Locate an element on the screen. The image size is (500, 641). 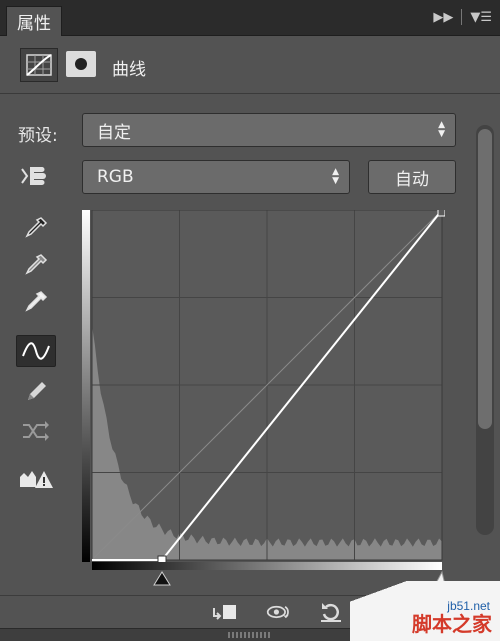
titlebar-divider is located at coordinates (462, 17).